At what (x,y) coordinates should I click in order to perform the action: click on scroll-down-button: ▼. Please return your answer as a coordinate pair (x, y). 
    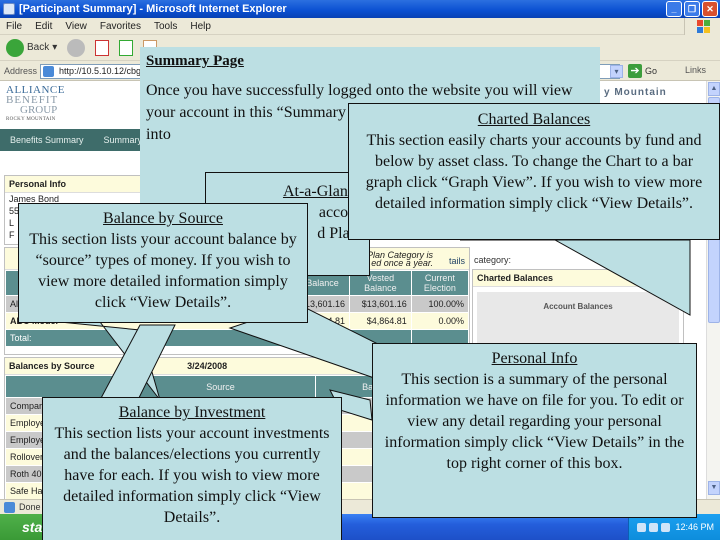
    Looking at the image, I should click on (714, 488).